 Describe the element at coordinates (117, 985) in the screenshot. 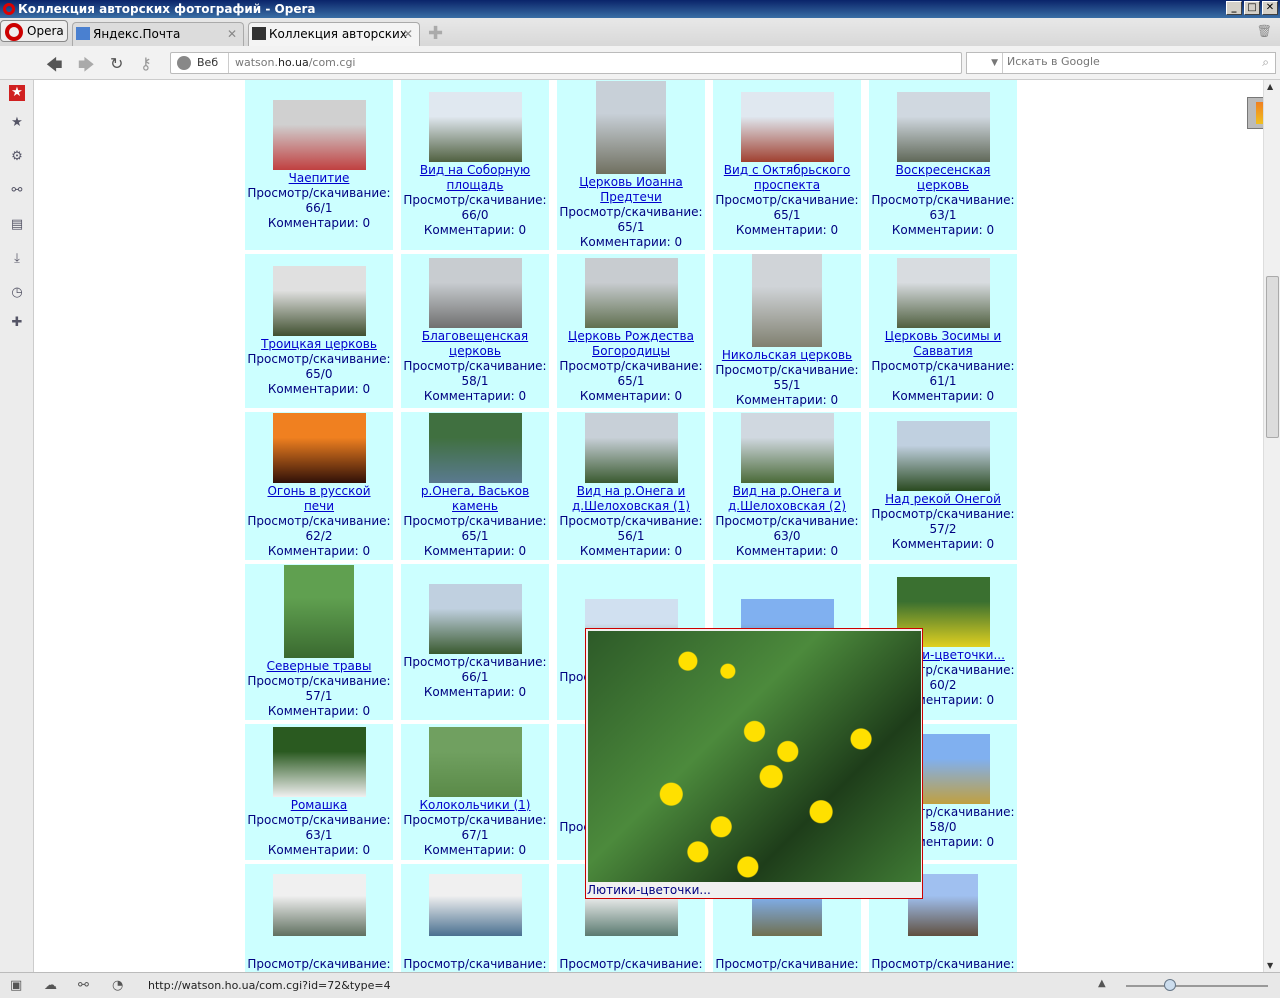

I see `speed-icon: ◔` at that location.